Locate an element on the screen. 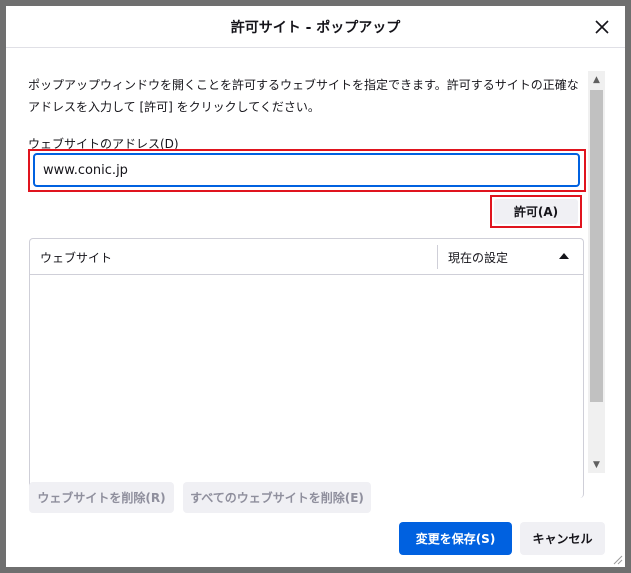 The height and width of the screenshot is (573, 631). remove-all-websites-button: すべてのウェブサイトを削除(E) is located at coordinates (277, 497).